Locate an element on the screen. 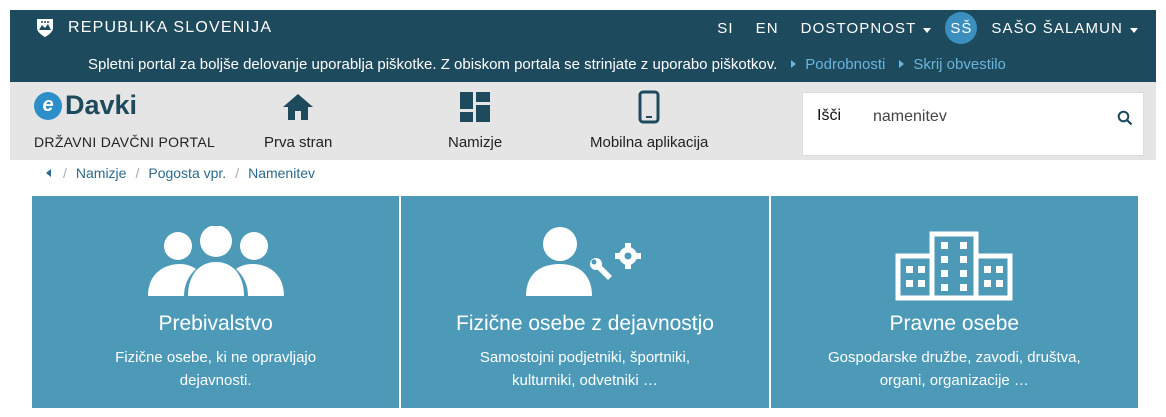  dashboard-icon is located at coordinates (475, 107).